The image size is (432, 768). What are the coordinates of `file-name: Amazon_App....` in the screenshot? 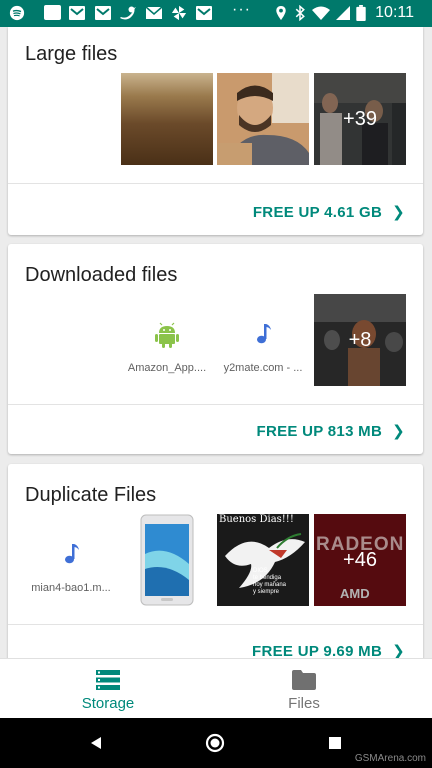 It's located at (167, 368).